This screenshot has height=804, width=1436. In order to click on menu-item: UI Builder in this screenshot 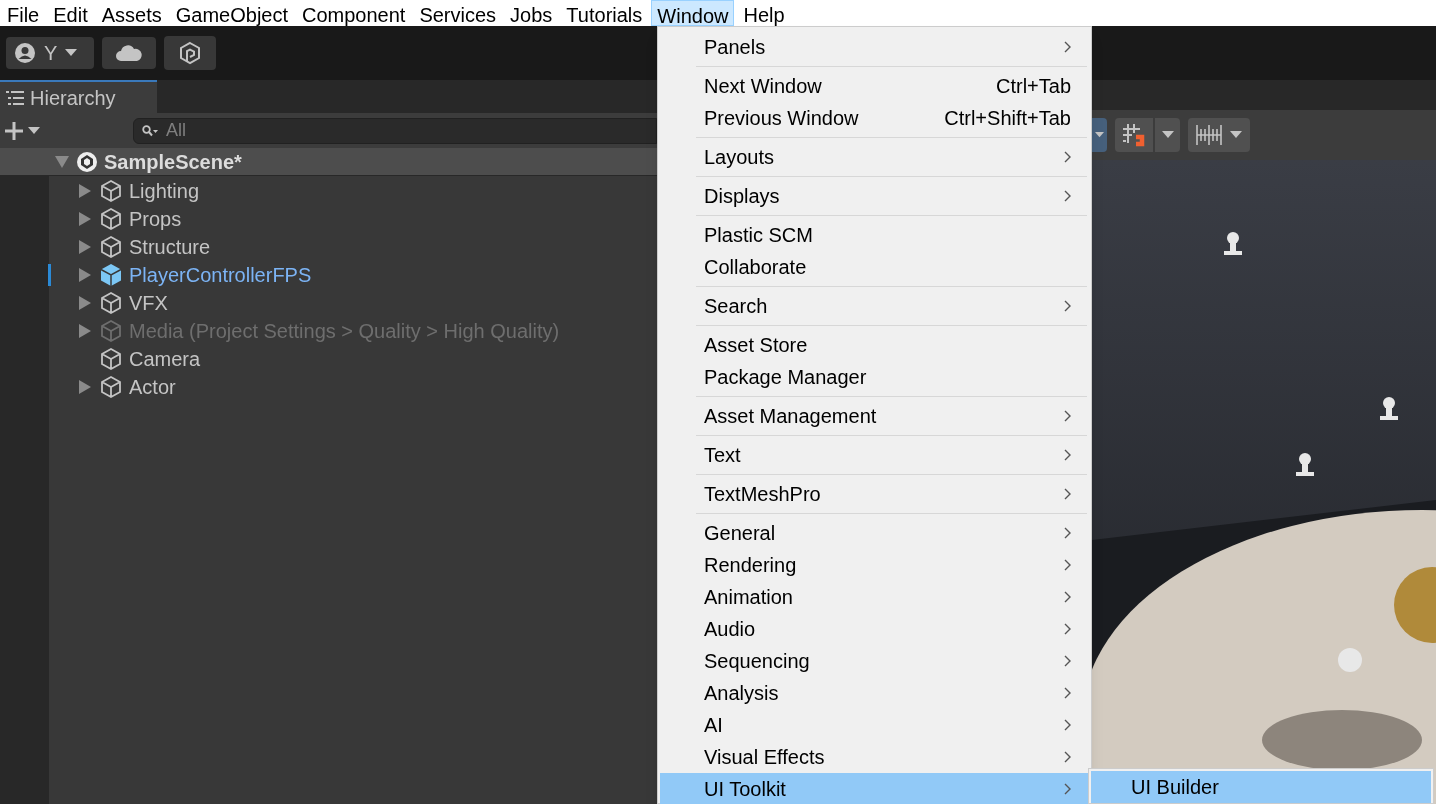, I will do `click(1261, 787)`.